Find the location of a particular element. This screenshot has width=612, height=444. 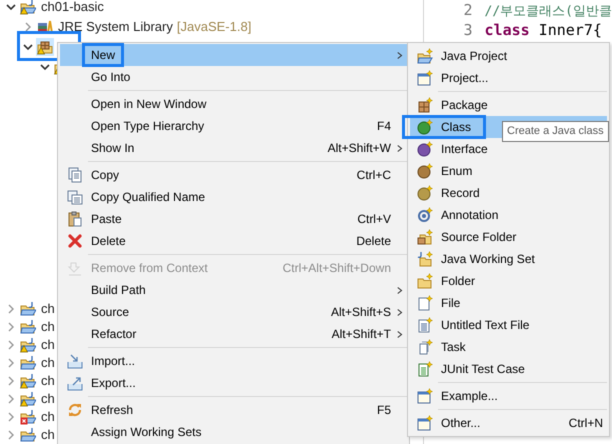

menu-item: Delete Delete is located at coordinates (233, 241).